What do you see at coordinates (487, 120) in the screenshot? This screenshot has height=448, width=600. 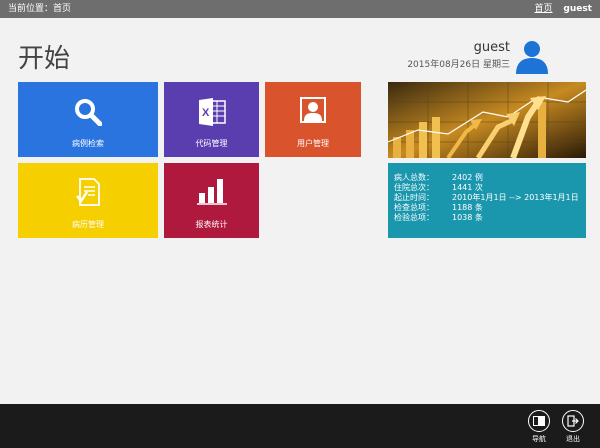 I see `banner-image` at bounding box center [487, 120].